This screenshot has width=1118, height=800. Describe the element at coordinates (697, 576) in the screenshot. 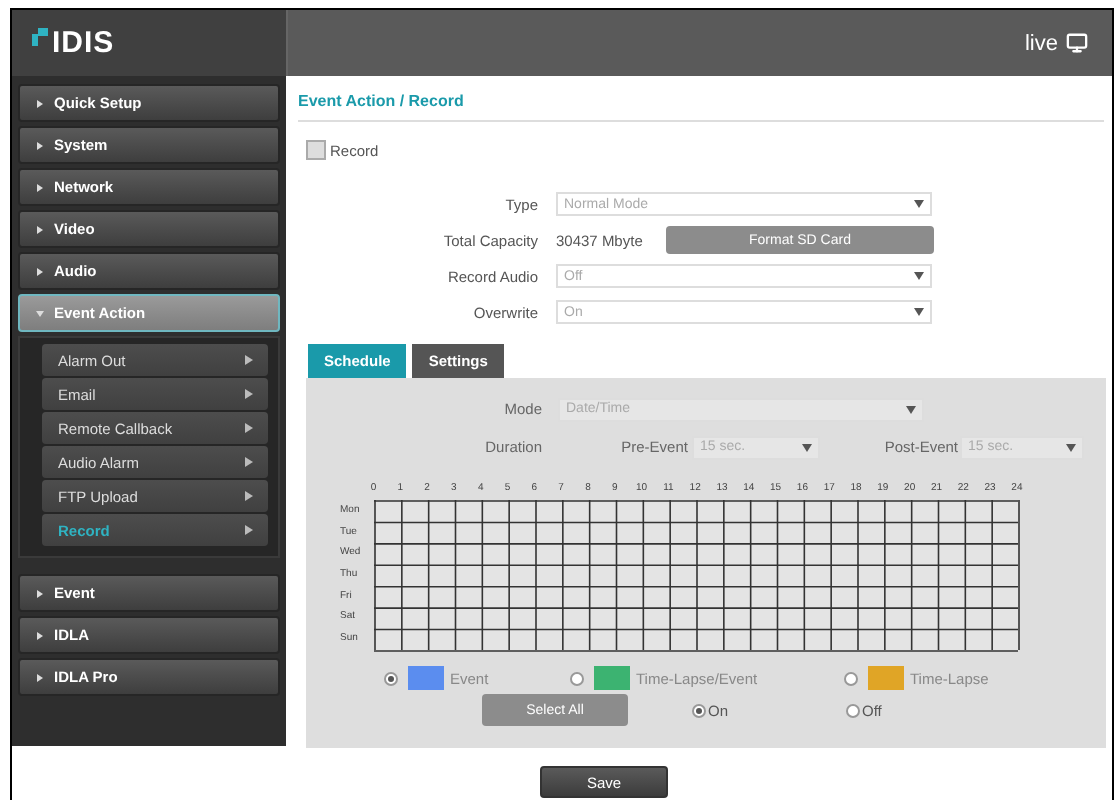

I see `schedule-grid` at that location.